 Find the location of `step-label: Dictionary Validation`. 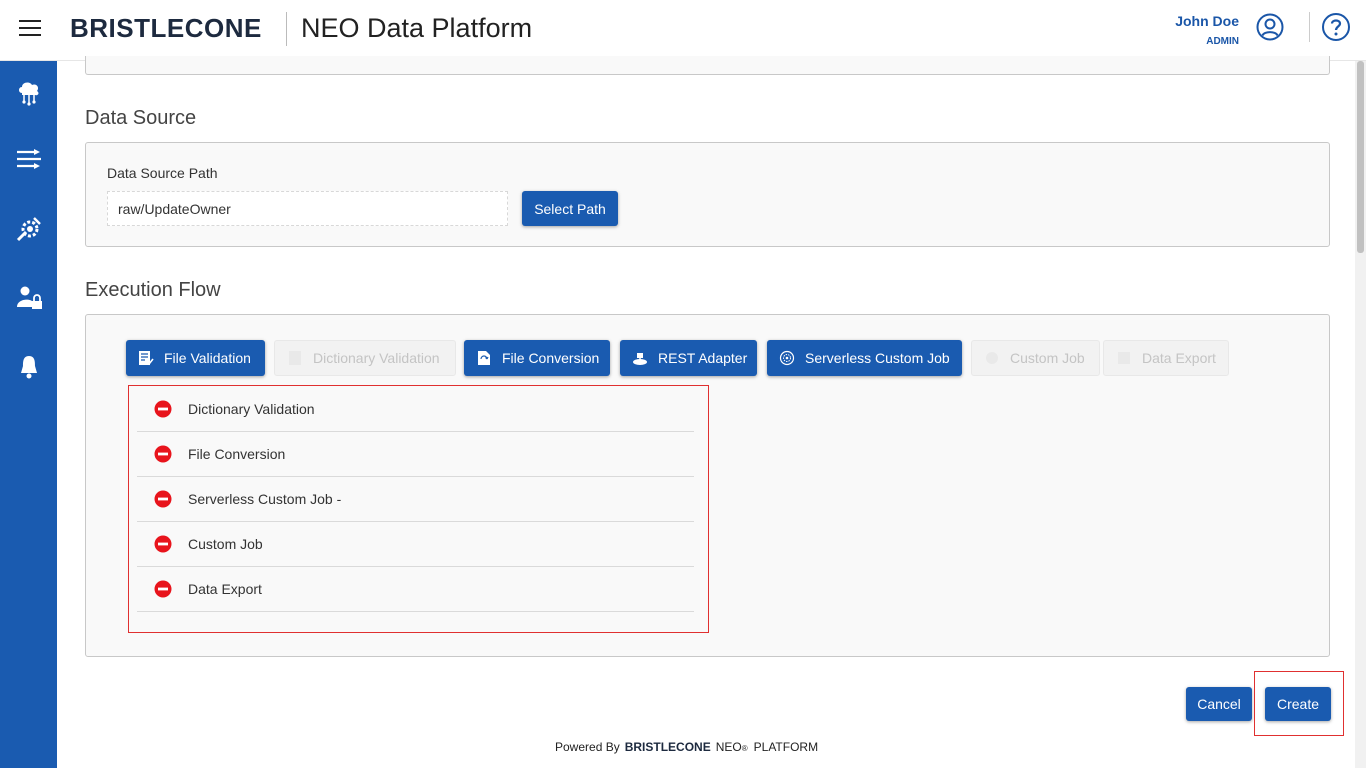

step-label: Dictionary Validation is located at coordinates (376, 358).